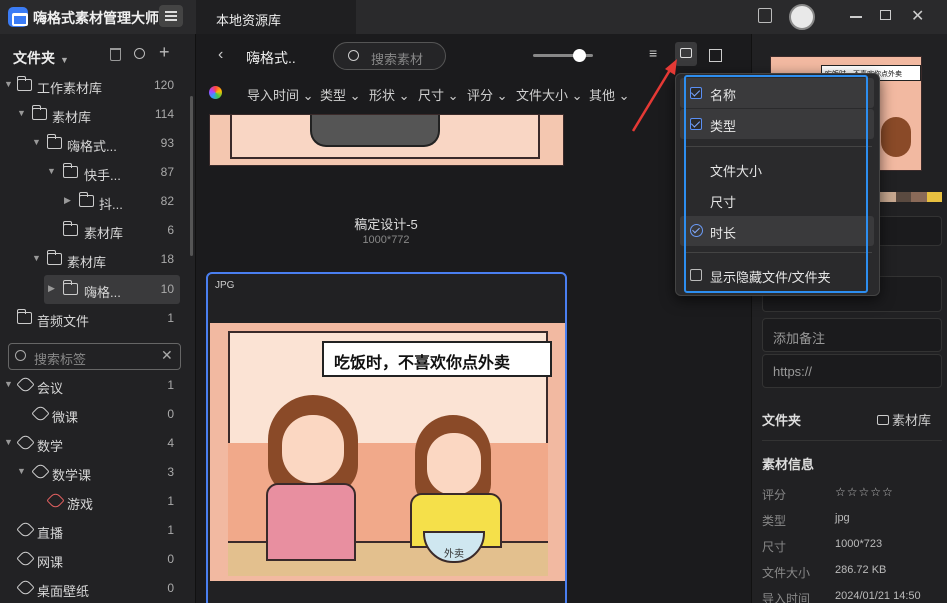  What do you see at coordinates (579, 55) in the screenshot?
I see `slider-handle` at bounding box center [579, 55].